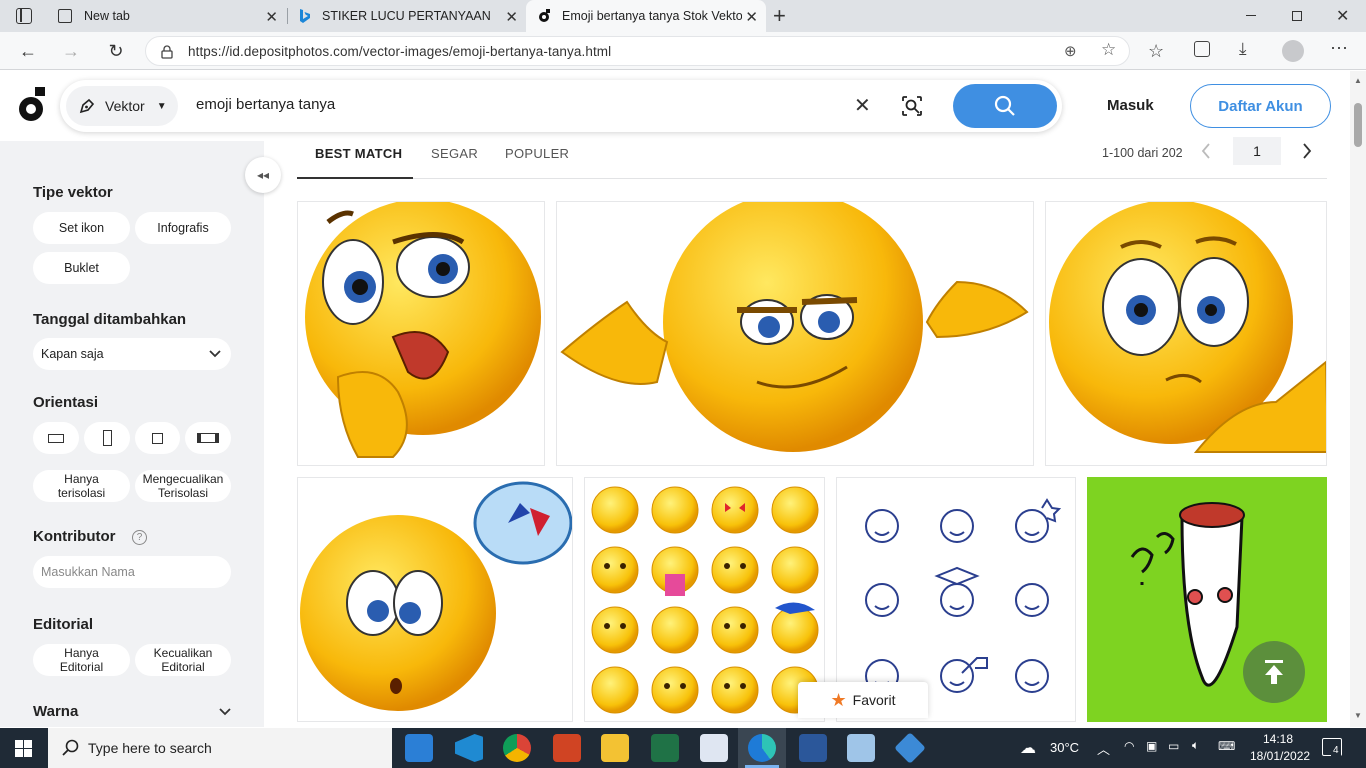  What do you see at coordinates (454, 153) in the screenshot?
I see `tab-fresh: SEGAR` at bounding box center [454, 153].